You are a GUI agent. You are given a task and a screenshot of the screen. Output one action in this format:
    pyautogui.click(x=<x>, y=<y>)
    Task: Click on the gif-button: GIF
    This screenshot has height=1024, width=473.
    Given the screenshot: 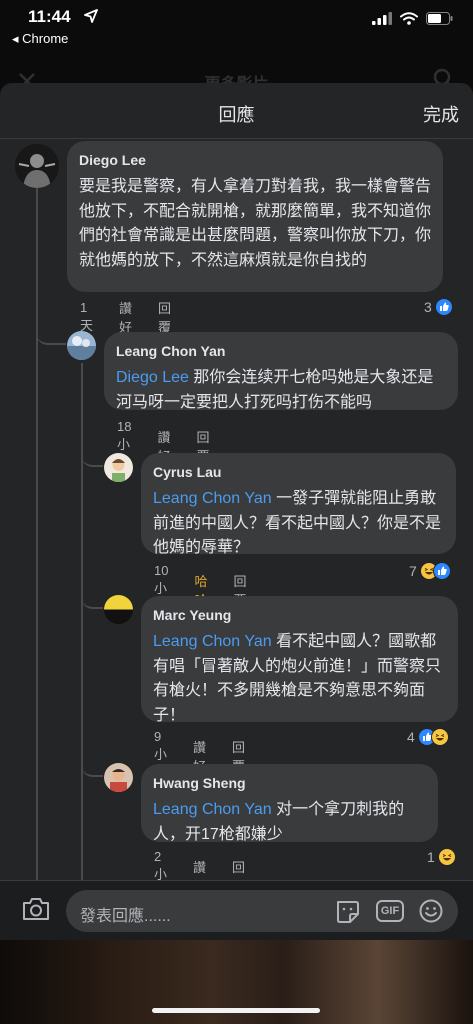 What is the action you would take?
    pyautogui.click(x=390, y=911)
    